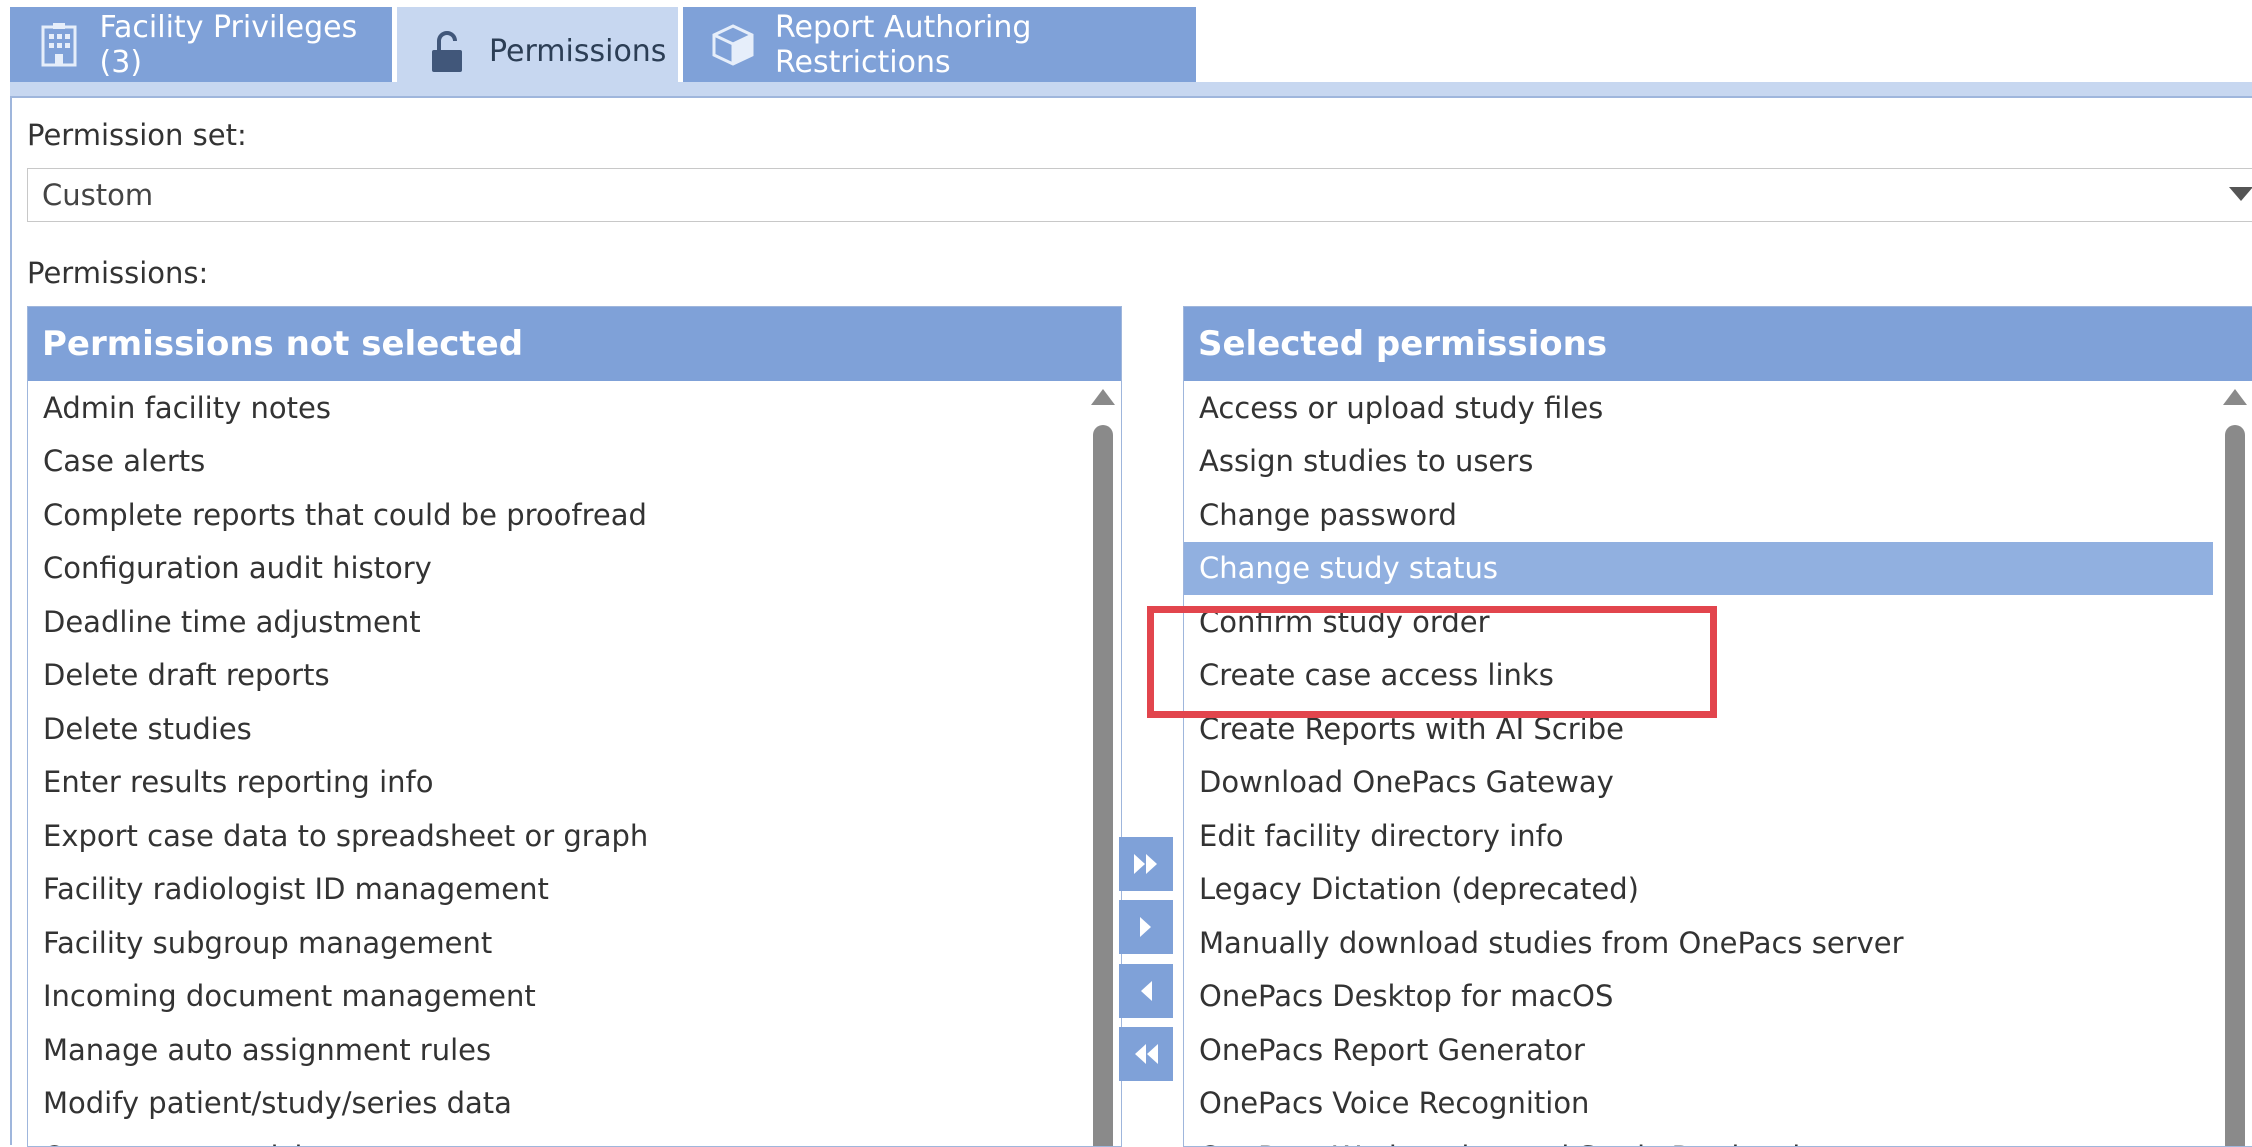 The height and width of the screenshot is (1147, 2252). Describe the element at coordinates (1698, 462) in the screenshot. I see `list-item: Assign studies to users` at that location.